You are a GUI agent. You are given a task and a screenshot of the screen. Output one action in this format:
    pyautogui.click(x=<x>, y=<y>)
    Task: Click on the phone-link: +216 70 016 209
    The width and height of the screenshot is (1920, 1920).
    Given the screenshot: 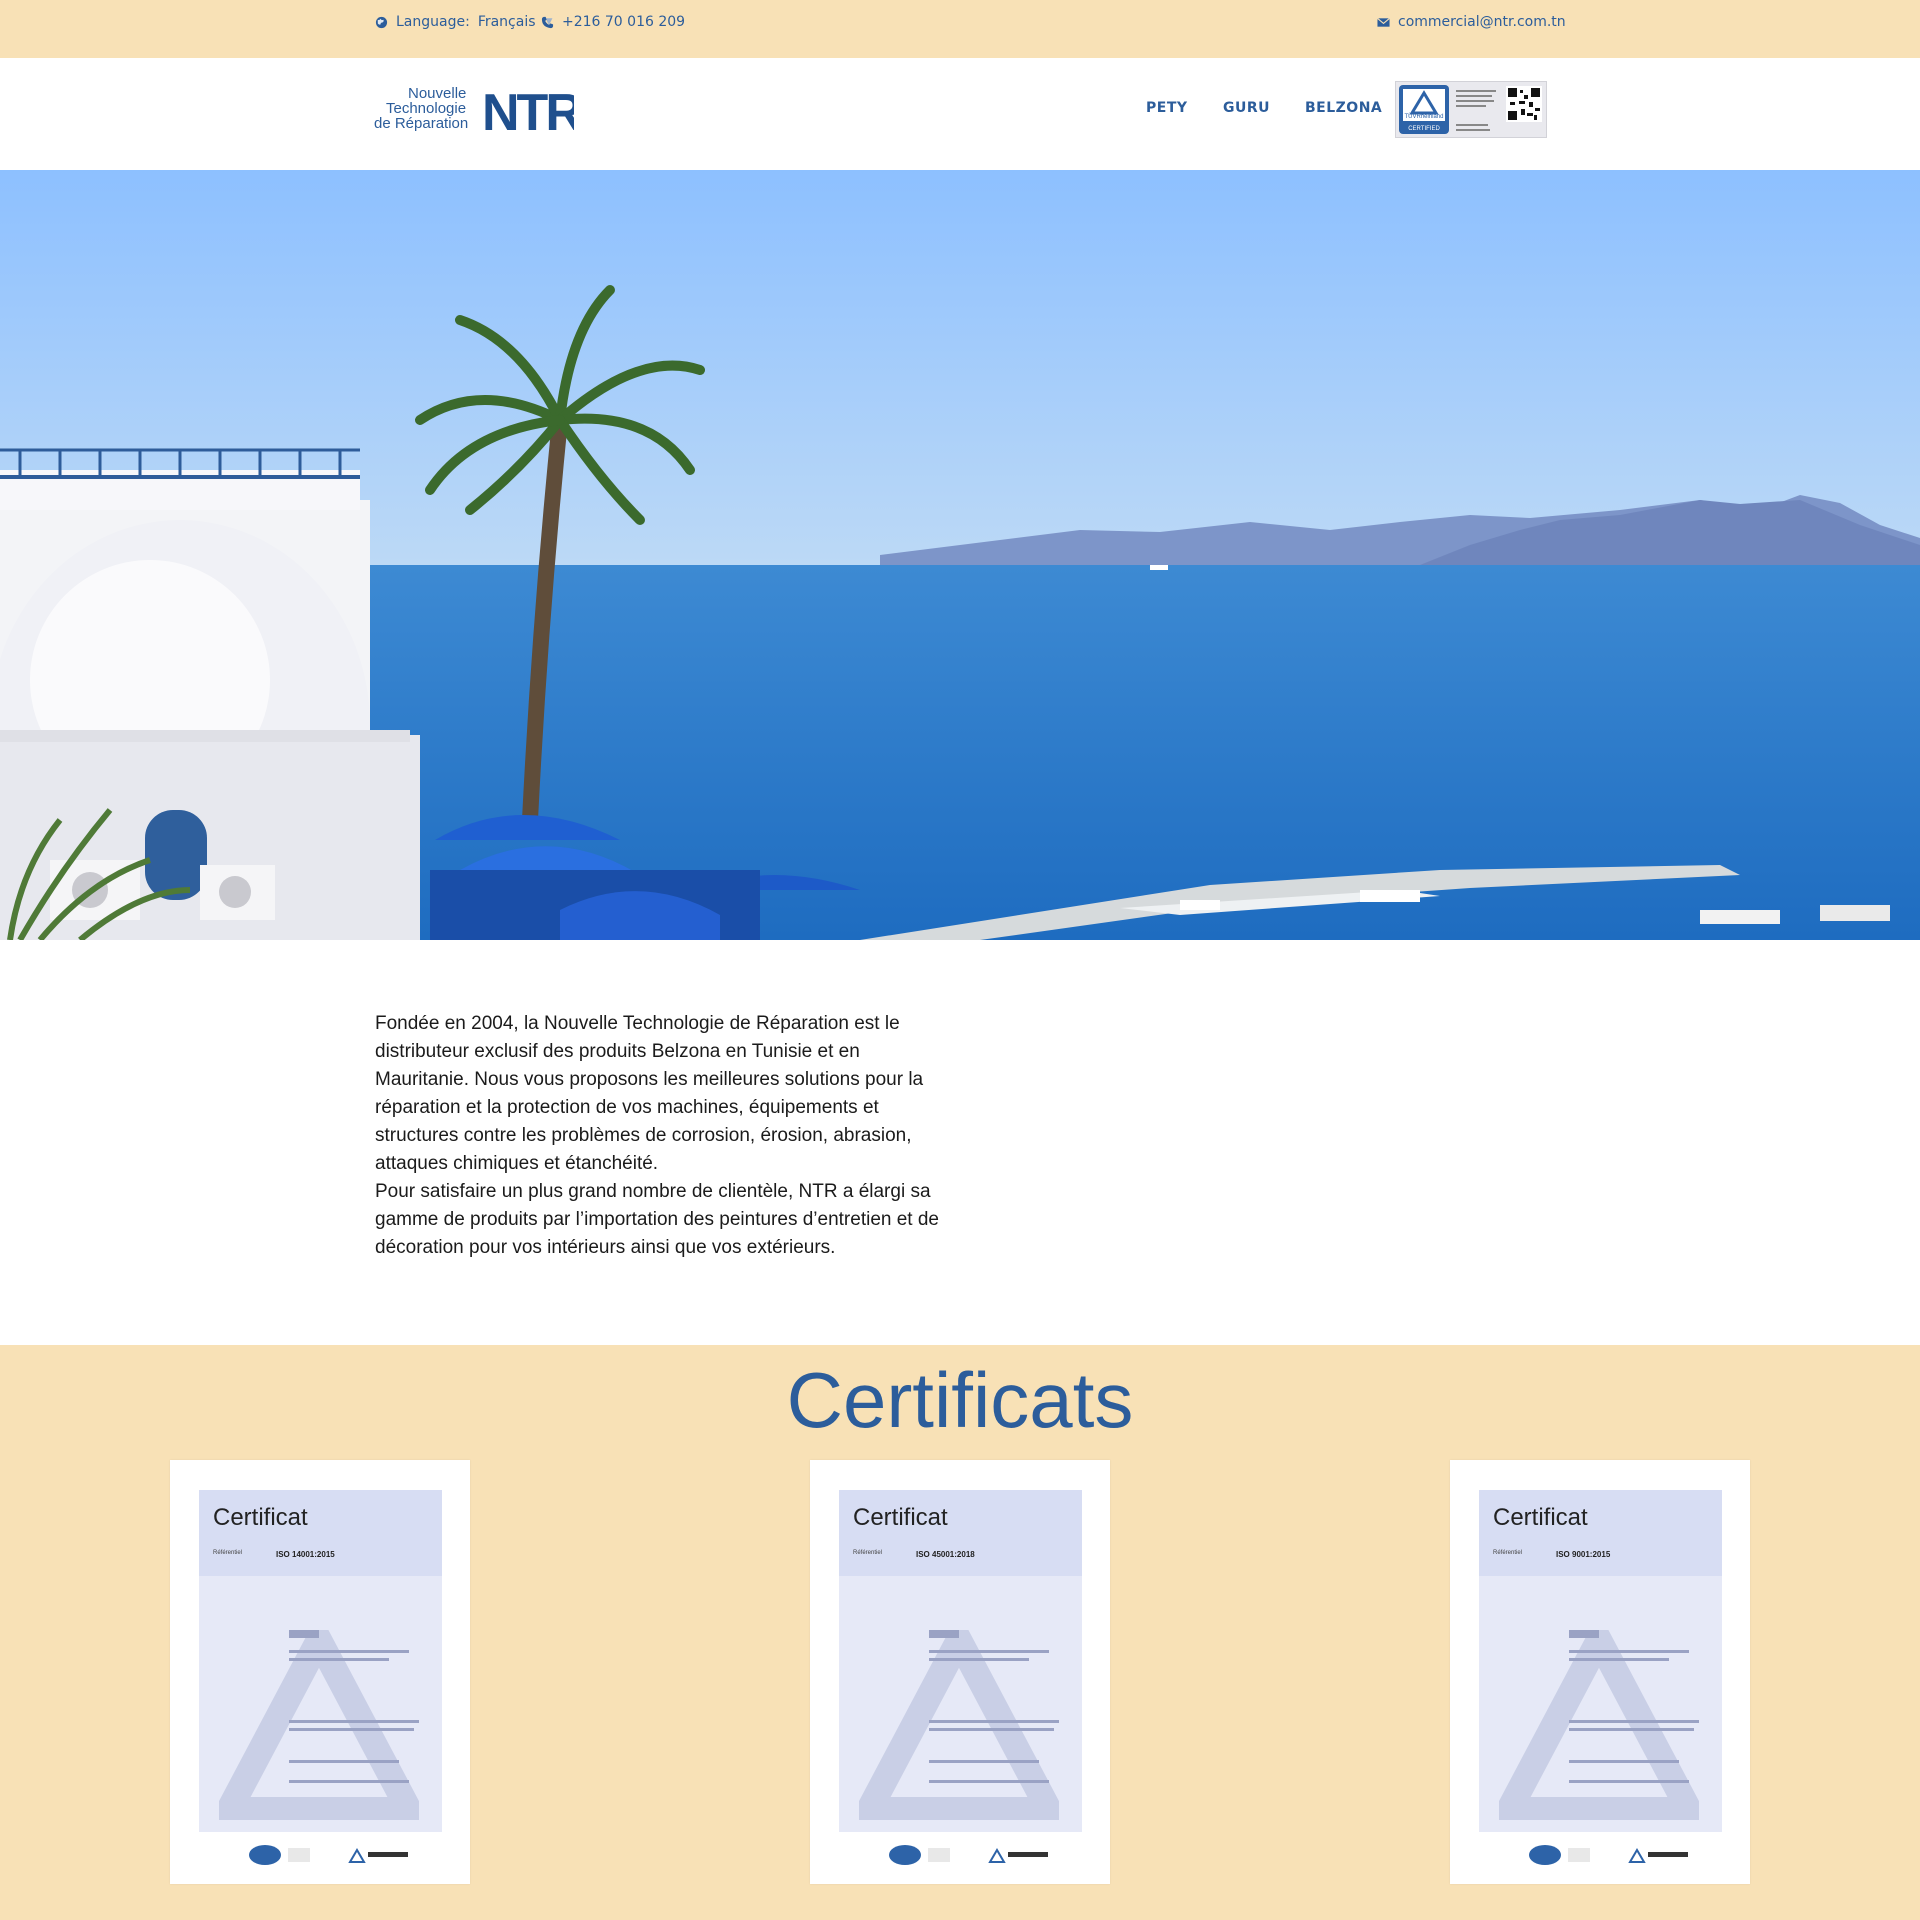 What is the action you would take?
    pyautogui.click(x=613, y=22)
    